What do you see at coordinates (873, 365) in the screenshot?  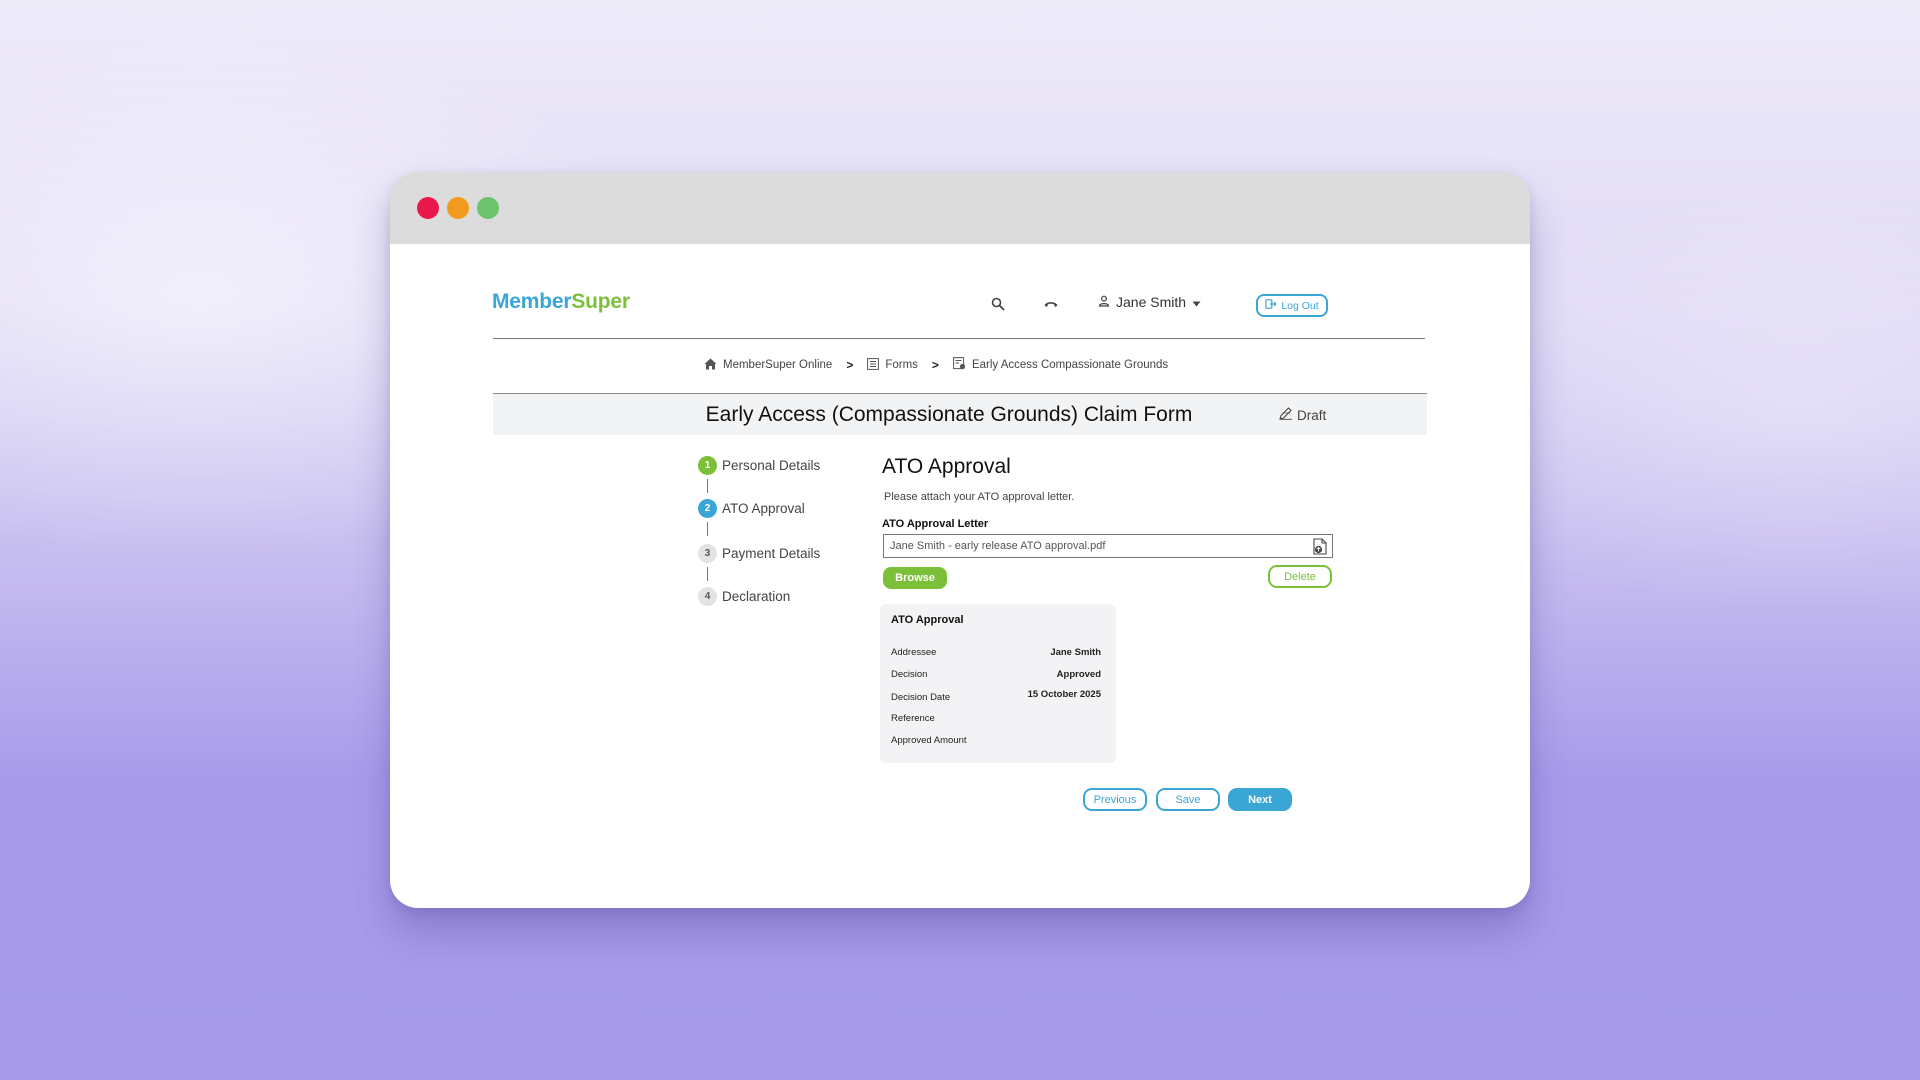 I see `list-icon` at bounding box center [873, 365].